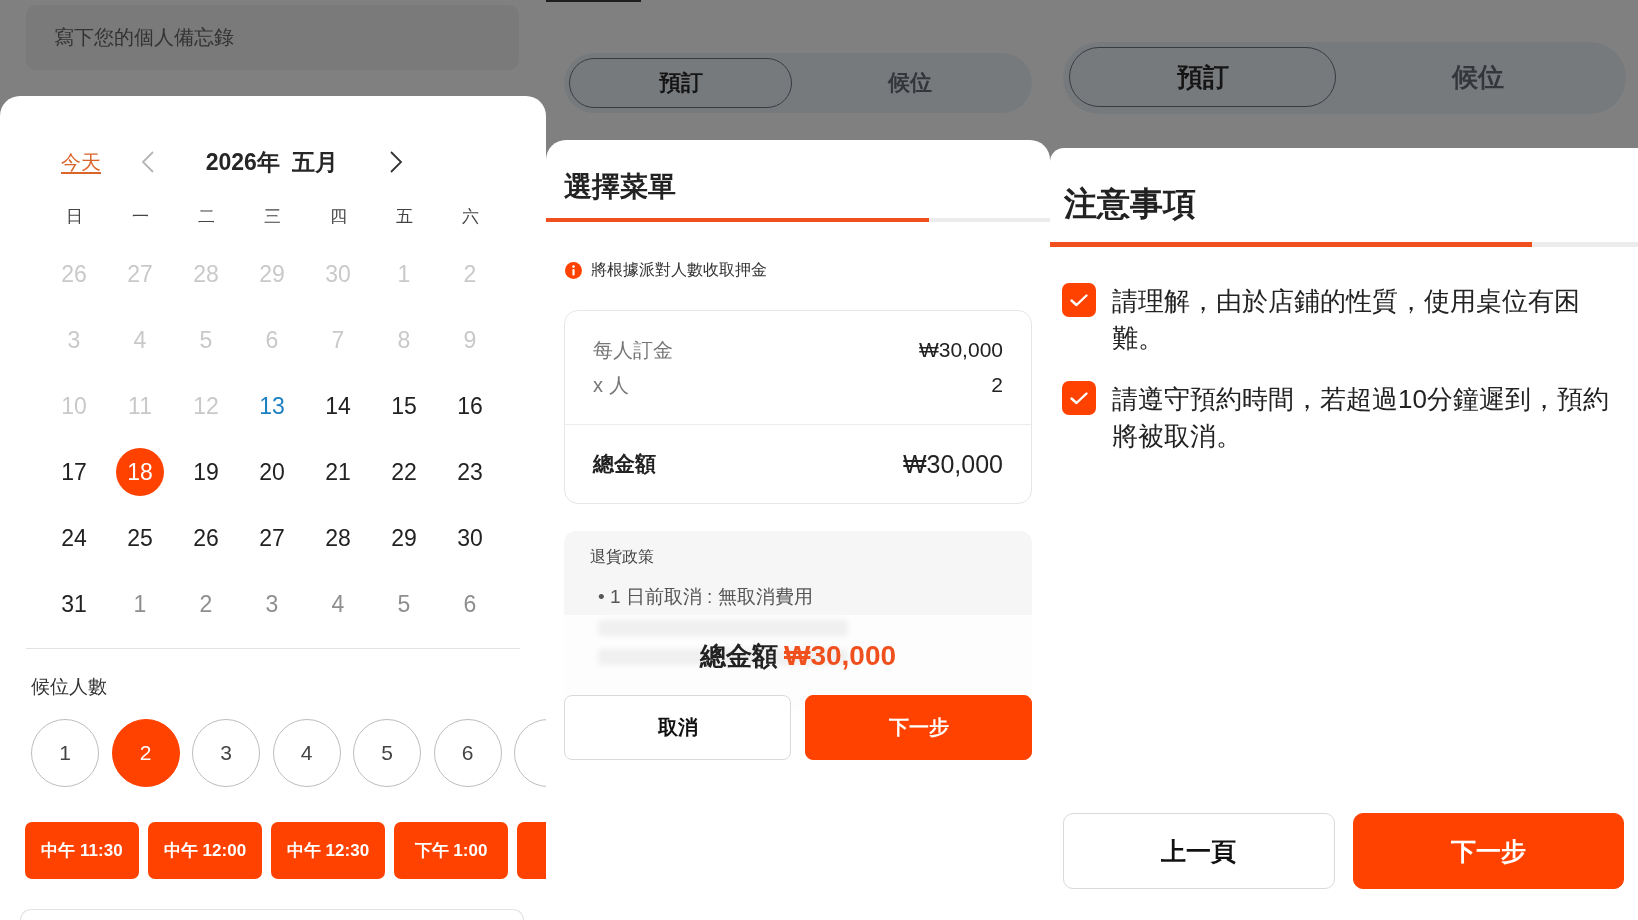  What do you see at coordinates (1199, 851) in the screenshot?
I see `back-button: 上一頁` at bounding box center [1199, 851].